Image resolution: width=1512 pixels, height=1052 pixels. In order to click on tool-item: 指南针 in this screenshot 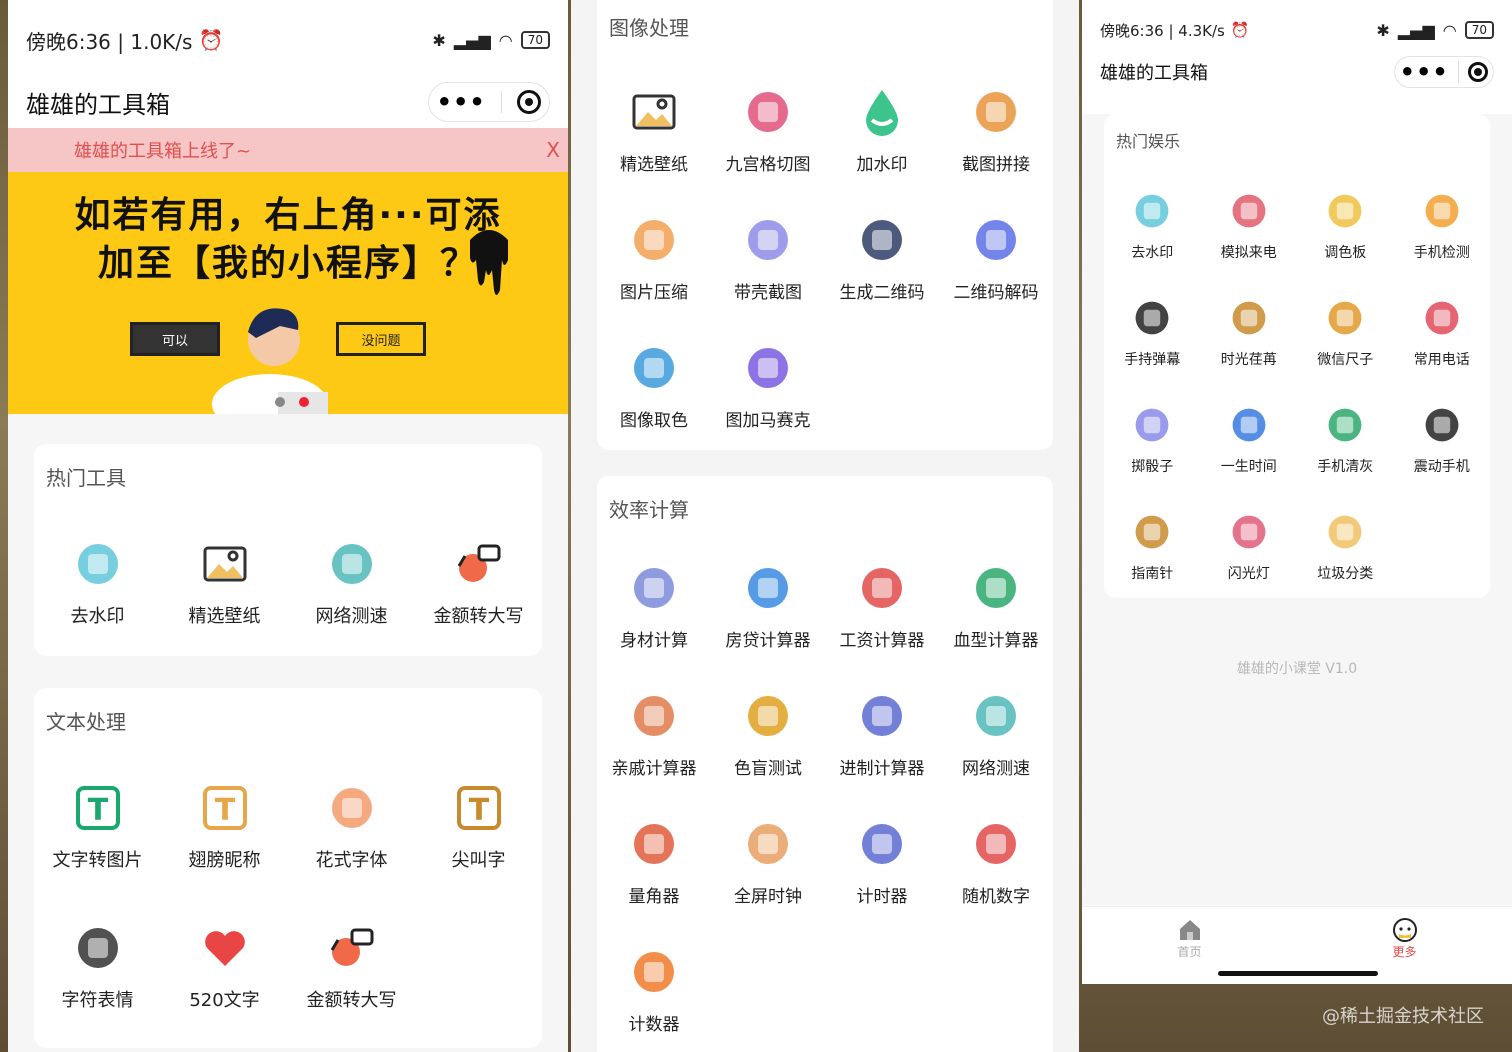, I will do `click(1152, 548)`.